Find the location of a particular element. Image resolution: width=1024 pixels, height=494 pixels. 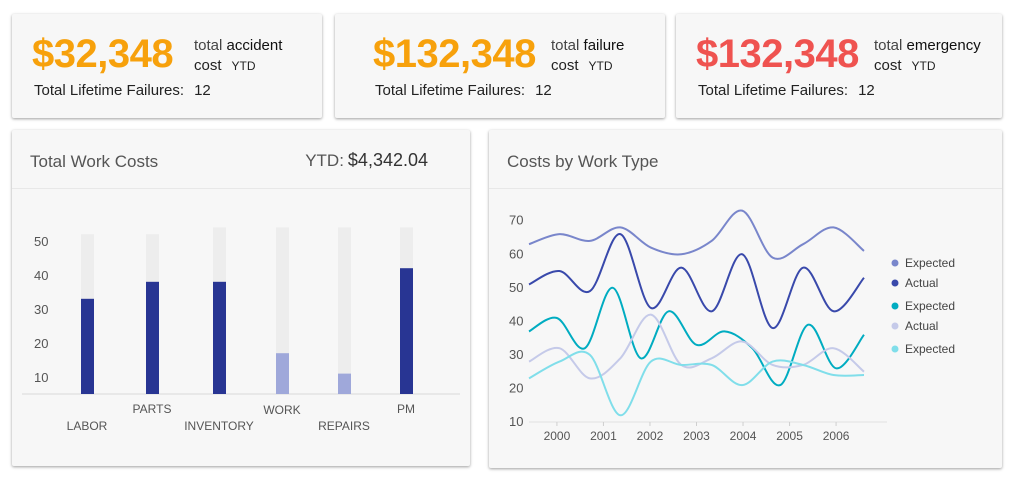

emergency-cost-label: total emergency cost YTD is located at coordinates (927, 56).